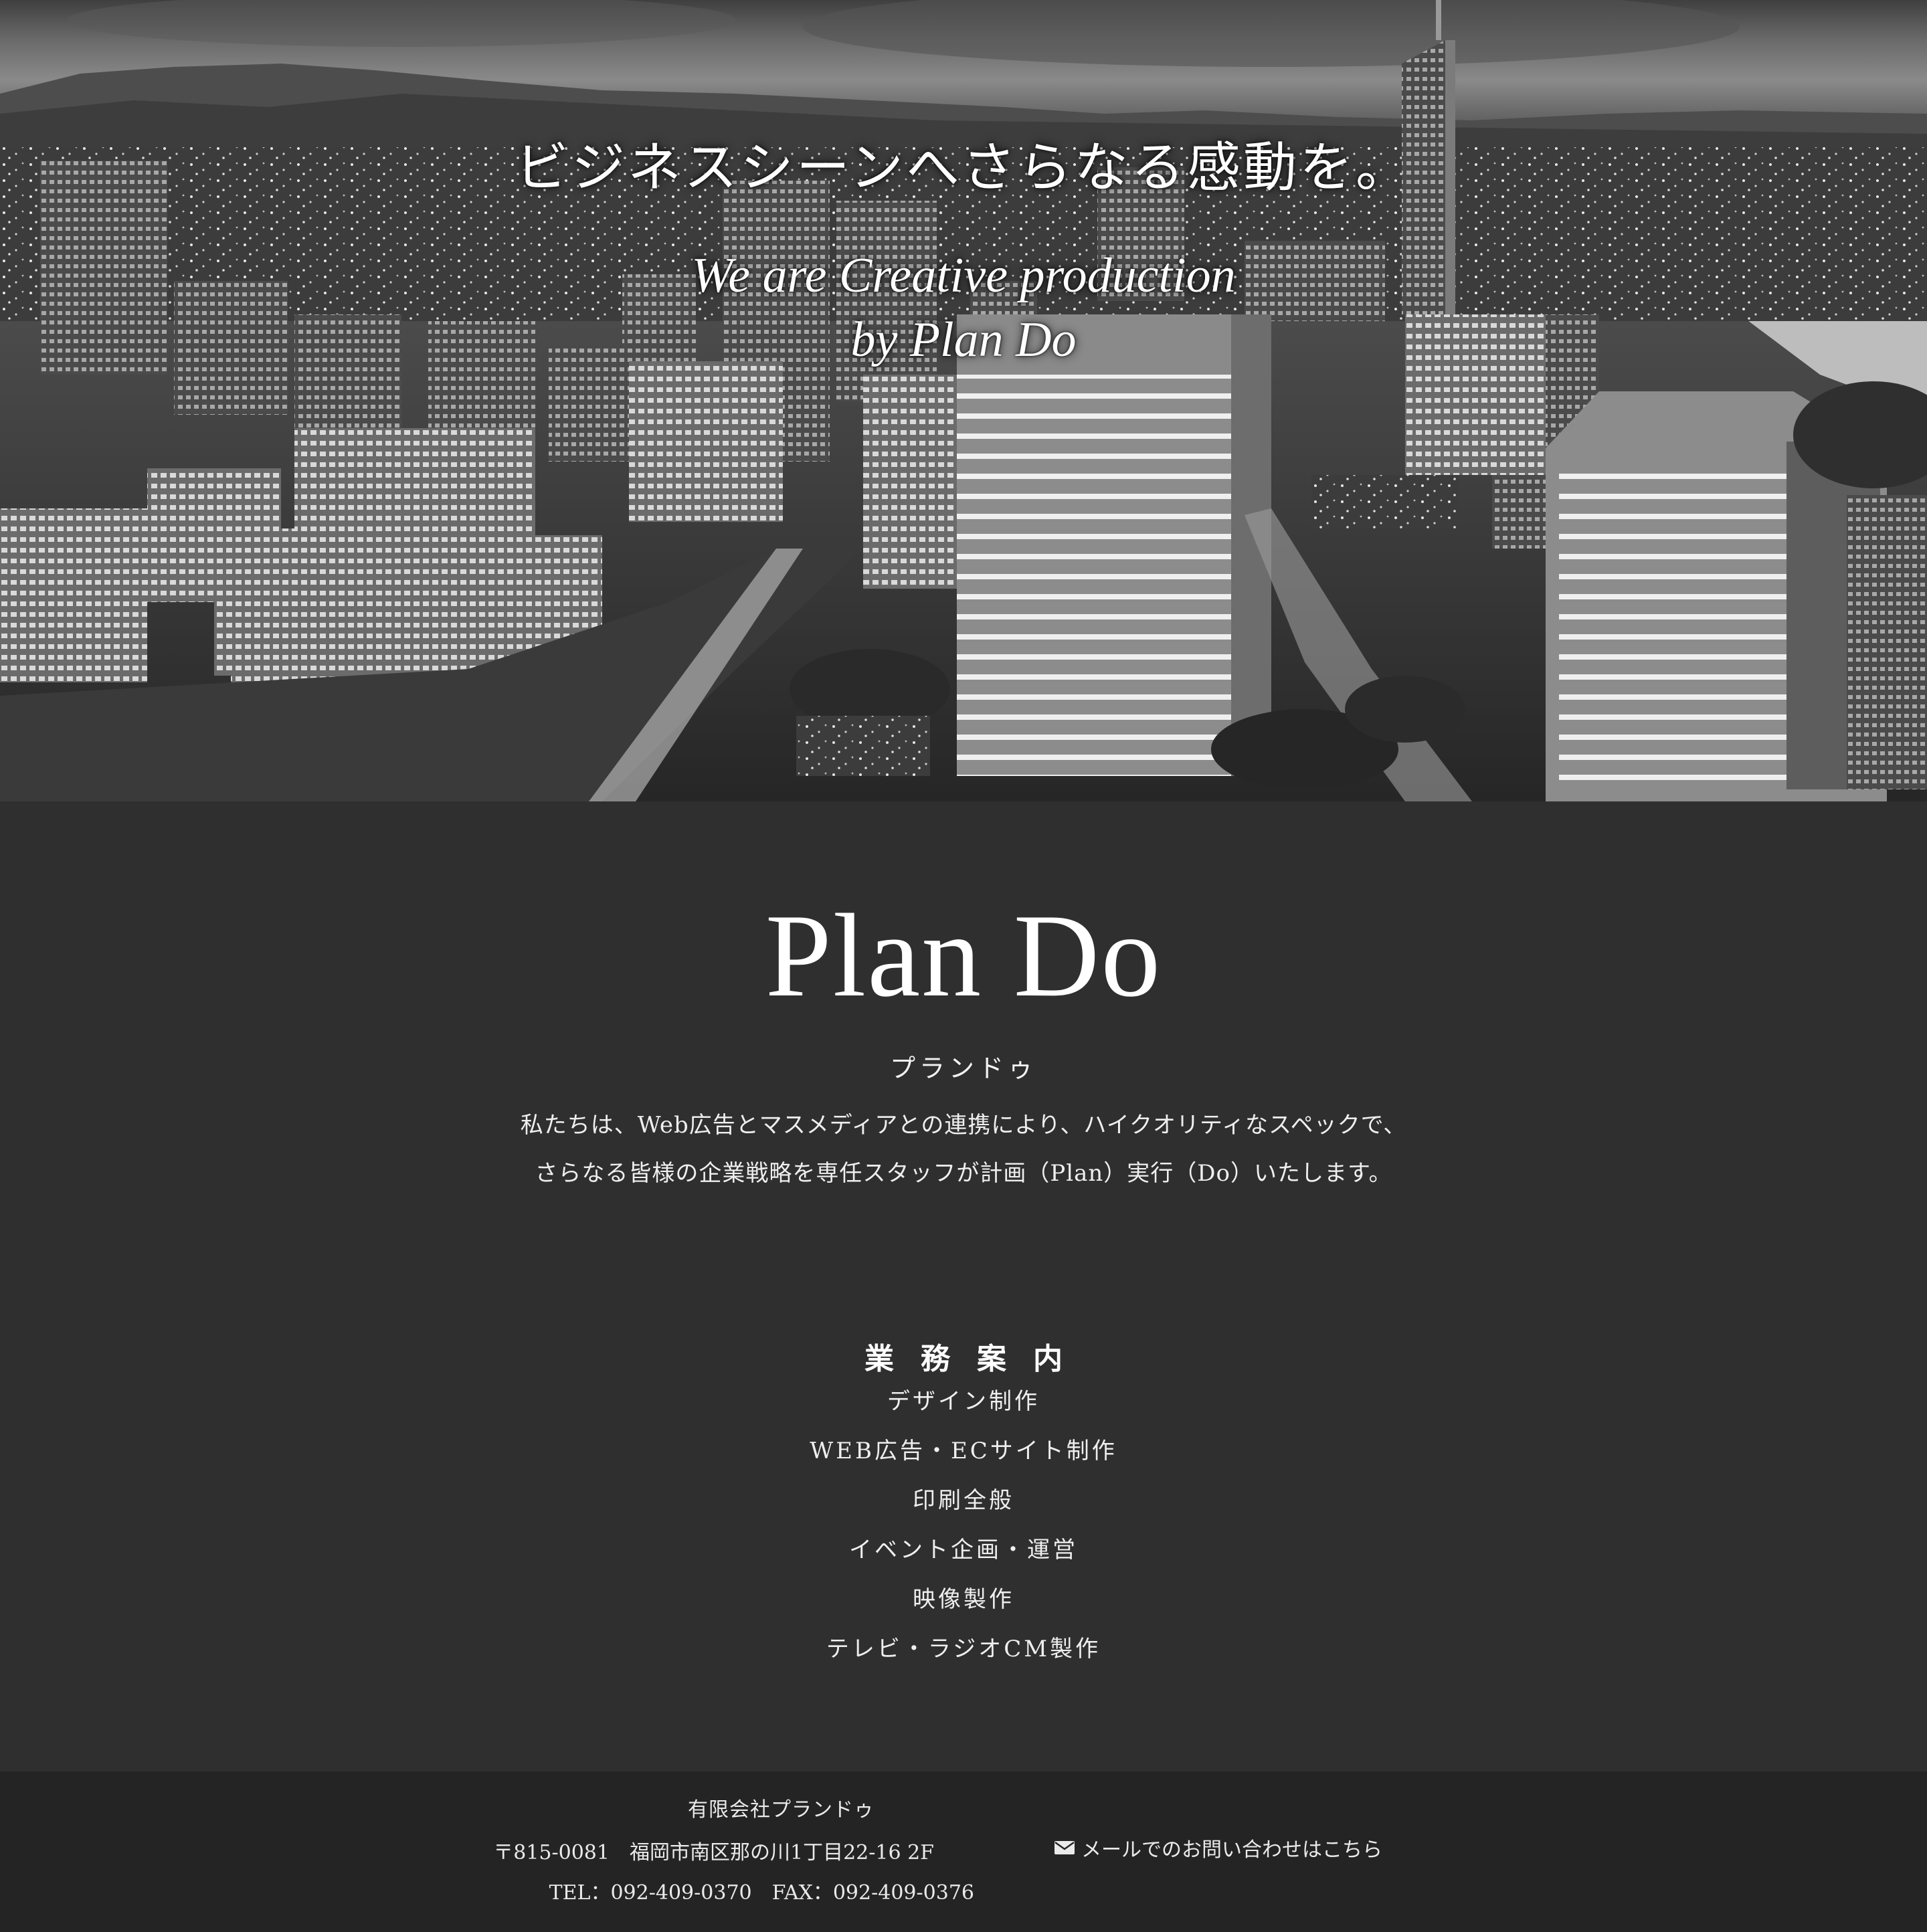  Describe the element at coordinates (1065, 1848) in the screenshot. I see `envelope-icon` at that location.